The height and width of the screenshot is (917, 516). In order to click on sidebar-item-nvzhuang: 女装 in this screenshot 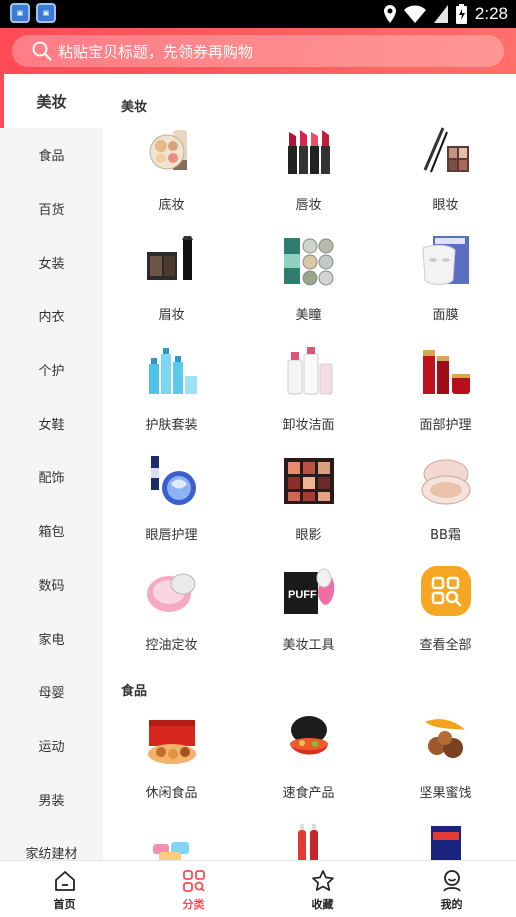, I will do `click(51, 262)`.